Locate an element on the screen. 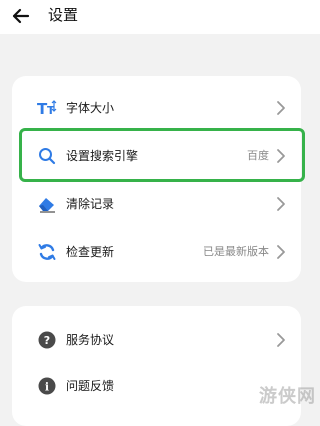 This screenshot has width=320, height=426. info-icon: i is located at coordinates (47, 386).